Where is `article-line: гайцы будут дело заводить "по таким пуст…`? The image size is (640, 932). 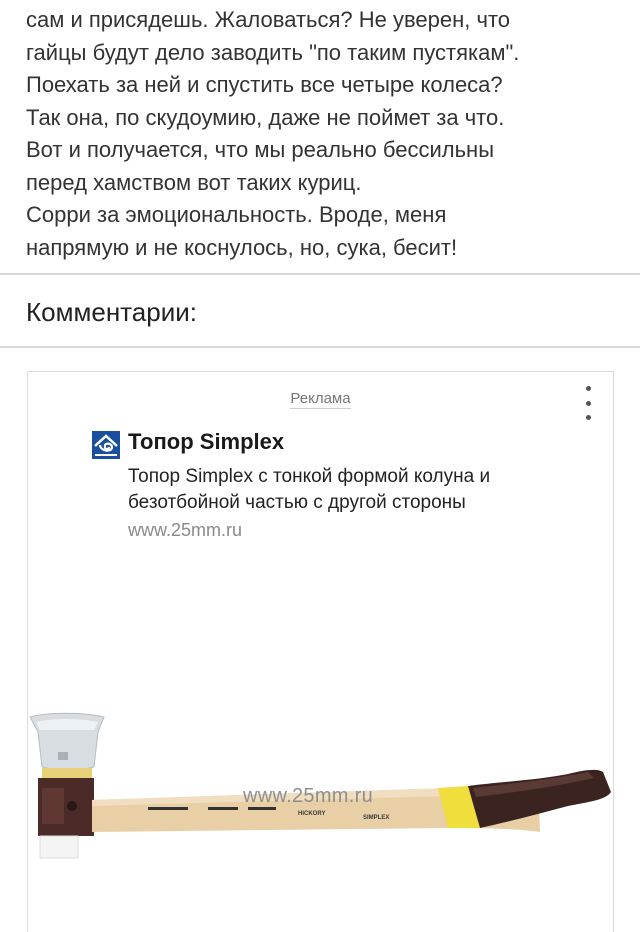
article-line: гайцы будут дело заводить "по таким пуст… is located at coordinates (273, 52).